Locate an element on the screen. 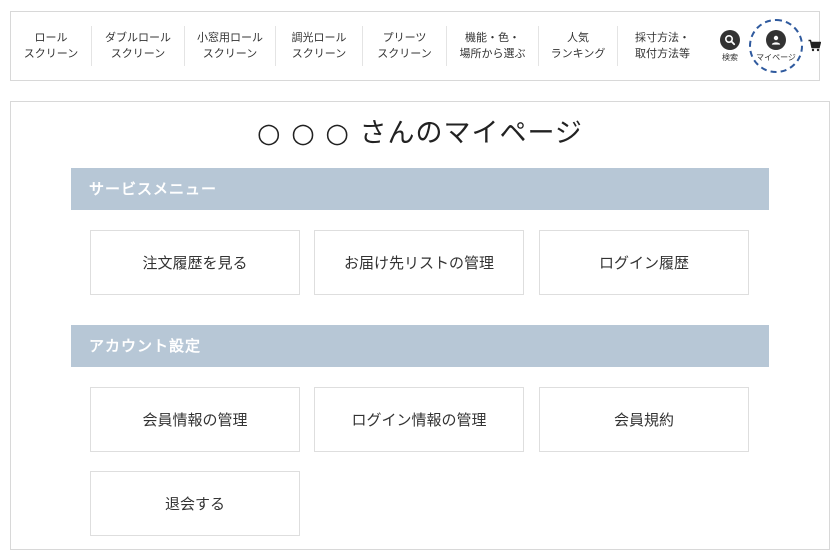  search-button: 検索 is located at coordinates (730, 46).